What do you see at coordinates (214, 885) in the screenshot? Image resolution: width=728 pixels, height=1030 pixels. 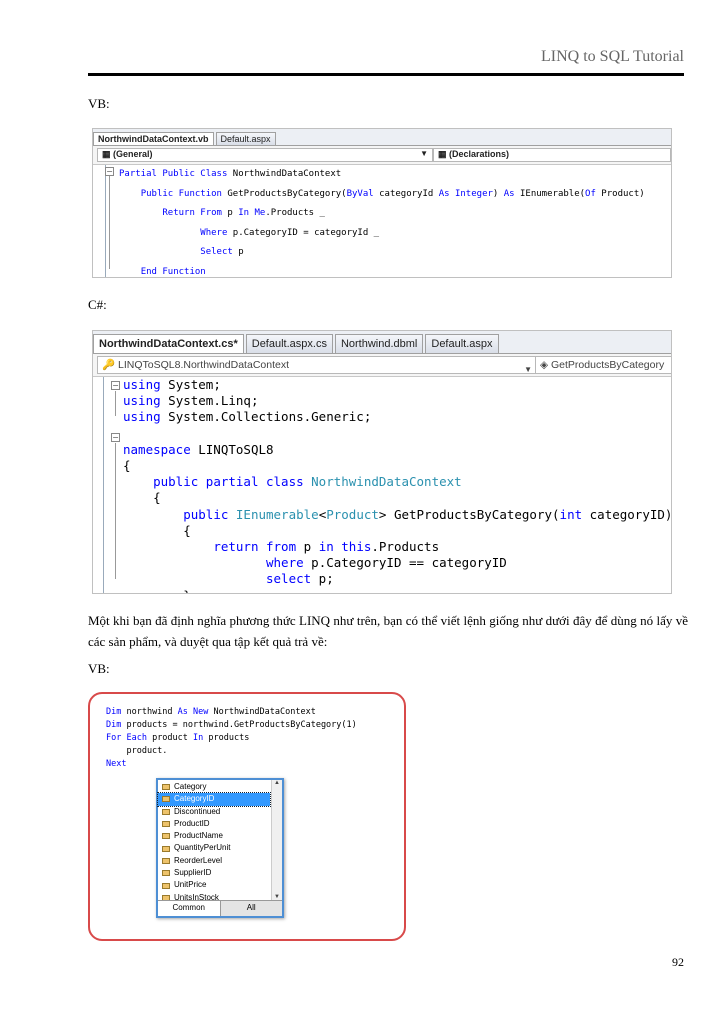 I see `member-item: UnitPrice` at bounding box center [214, 885].